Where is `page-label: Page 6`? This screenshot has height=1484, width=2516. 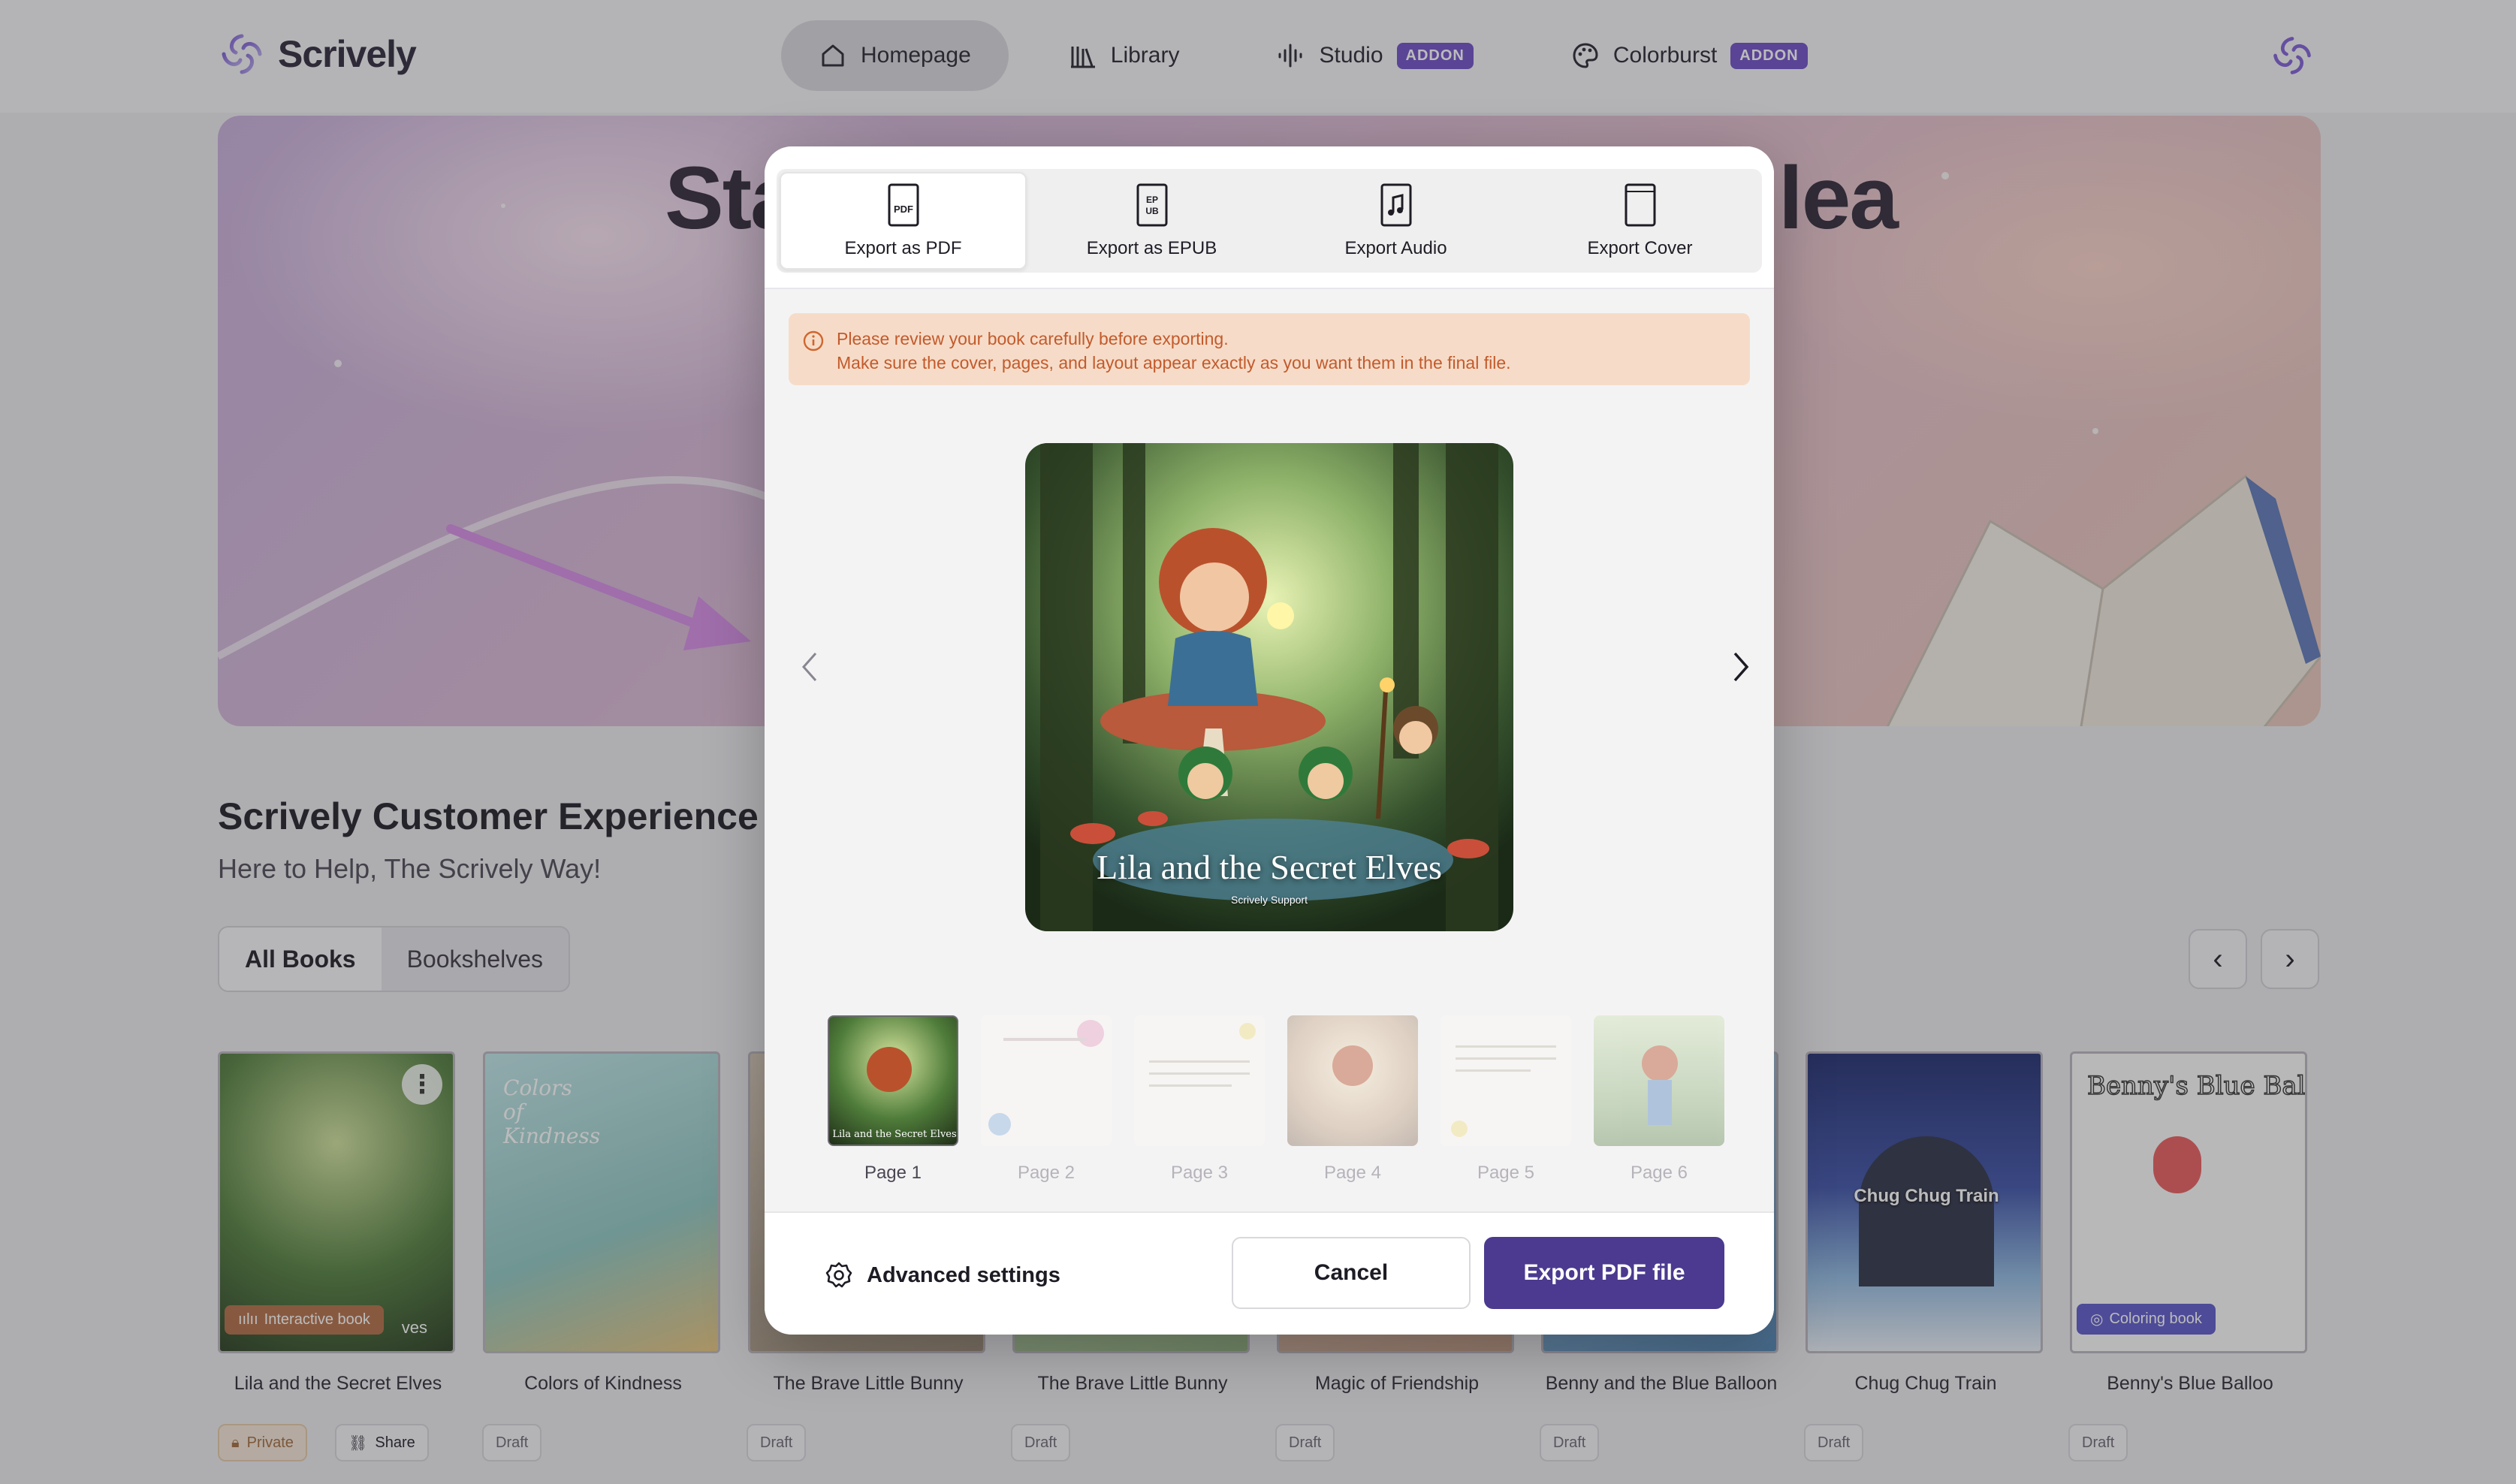
page-label: Page 6 is located at coordinates (1659, 1173).